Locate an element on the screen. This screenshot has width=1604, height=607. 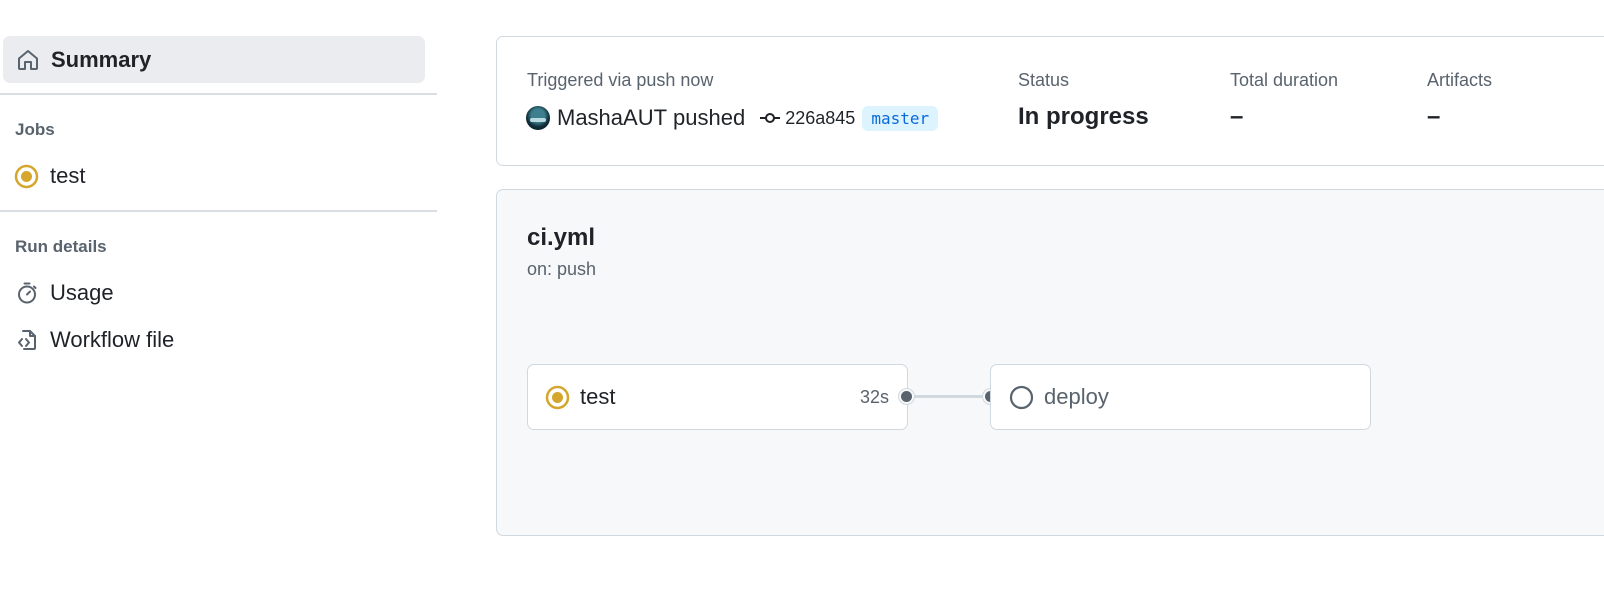
sidebar-item-usage: Usage is located at coordinates (64, 293).